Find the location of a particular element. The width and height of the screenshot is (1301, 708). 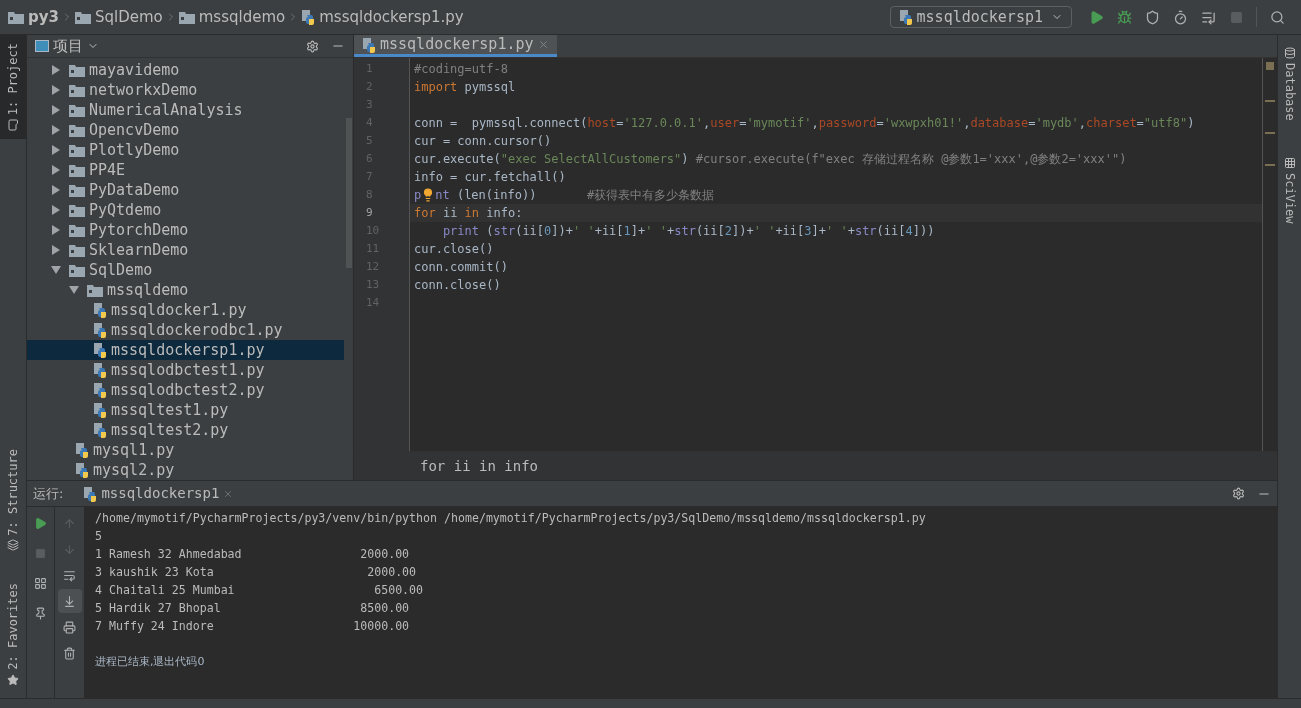

trash-icon is located at coordinates (69, 653).